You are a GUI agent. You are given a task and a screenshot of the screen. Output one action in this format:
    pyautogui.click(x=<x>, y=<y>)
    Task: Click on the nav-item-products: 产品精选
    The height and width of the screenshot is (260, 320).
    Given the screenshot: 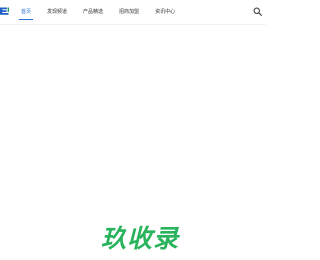 What is the action you would take?
    pyautogui.click(x=93, y=12)
    